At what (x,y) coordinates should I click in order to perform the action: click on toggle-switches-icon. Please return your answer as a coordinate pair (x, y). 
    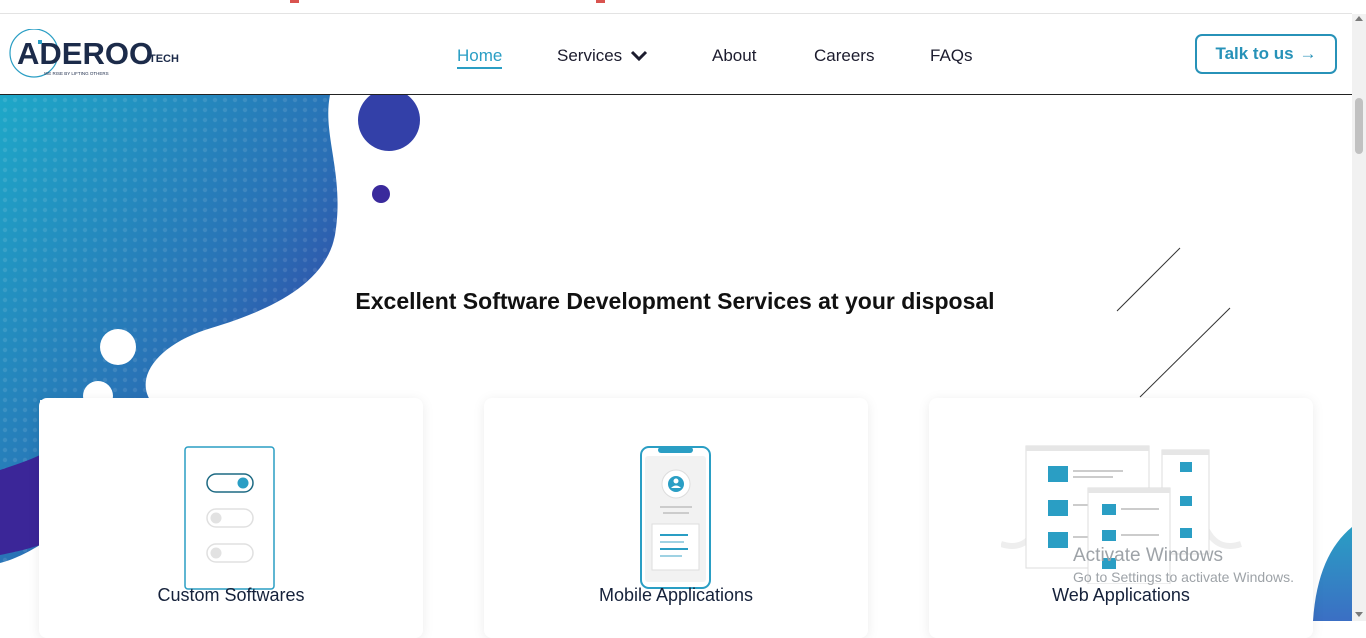
    Looking at the image, I should click on (229, 518).